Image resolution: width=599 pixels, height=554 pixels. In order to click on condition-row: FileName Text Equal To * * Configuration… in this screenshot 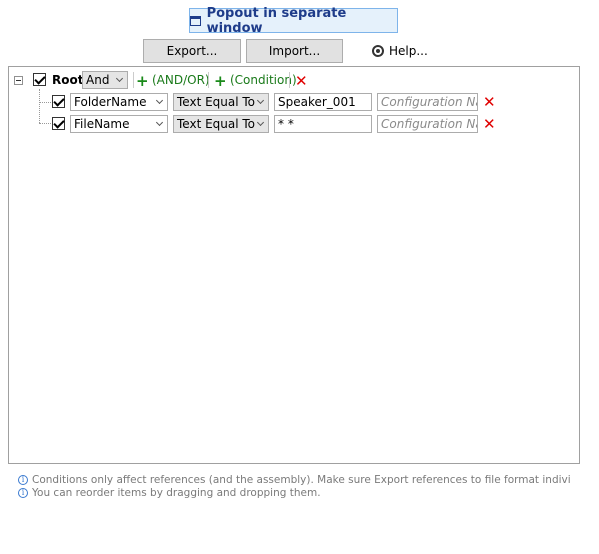, I will do `click(294, 124)`.